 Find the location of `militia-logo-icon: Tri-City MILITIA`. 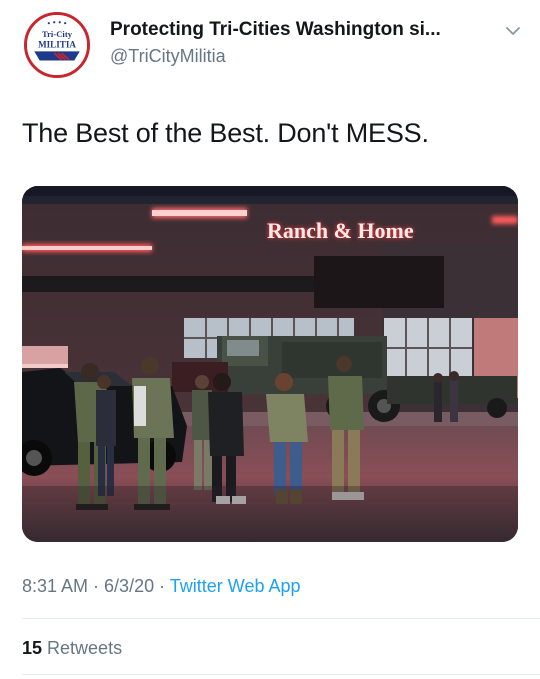

militia-logo-icon: Tri-City MILITIA is located at coordinates (57, 45).